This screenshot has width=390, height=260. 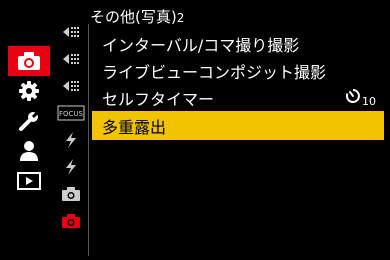 I want to click on page-number: 2, so click(x=180, y=18).